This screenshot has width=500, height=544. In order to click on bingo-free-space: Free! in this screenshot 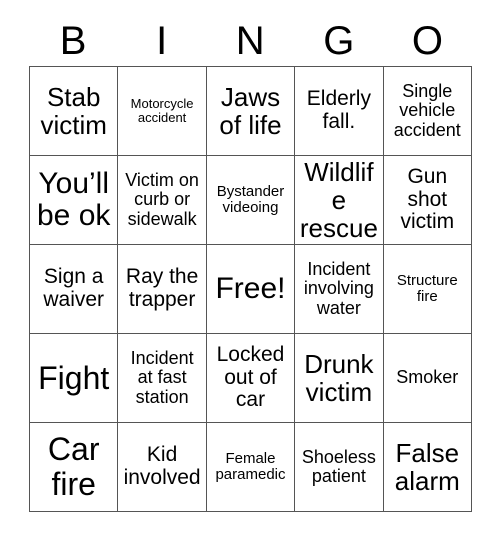, I will do `click(251, 289)`.